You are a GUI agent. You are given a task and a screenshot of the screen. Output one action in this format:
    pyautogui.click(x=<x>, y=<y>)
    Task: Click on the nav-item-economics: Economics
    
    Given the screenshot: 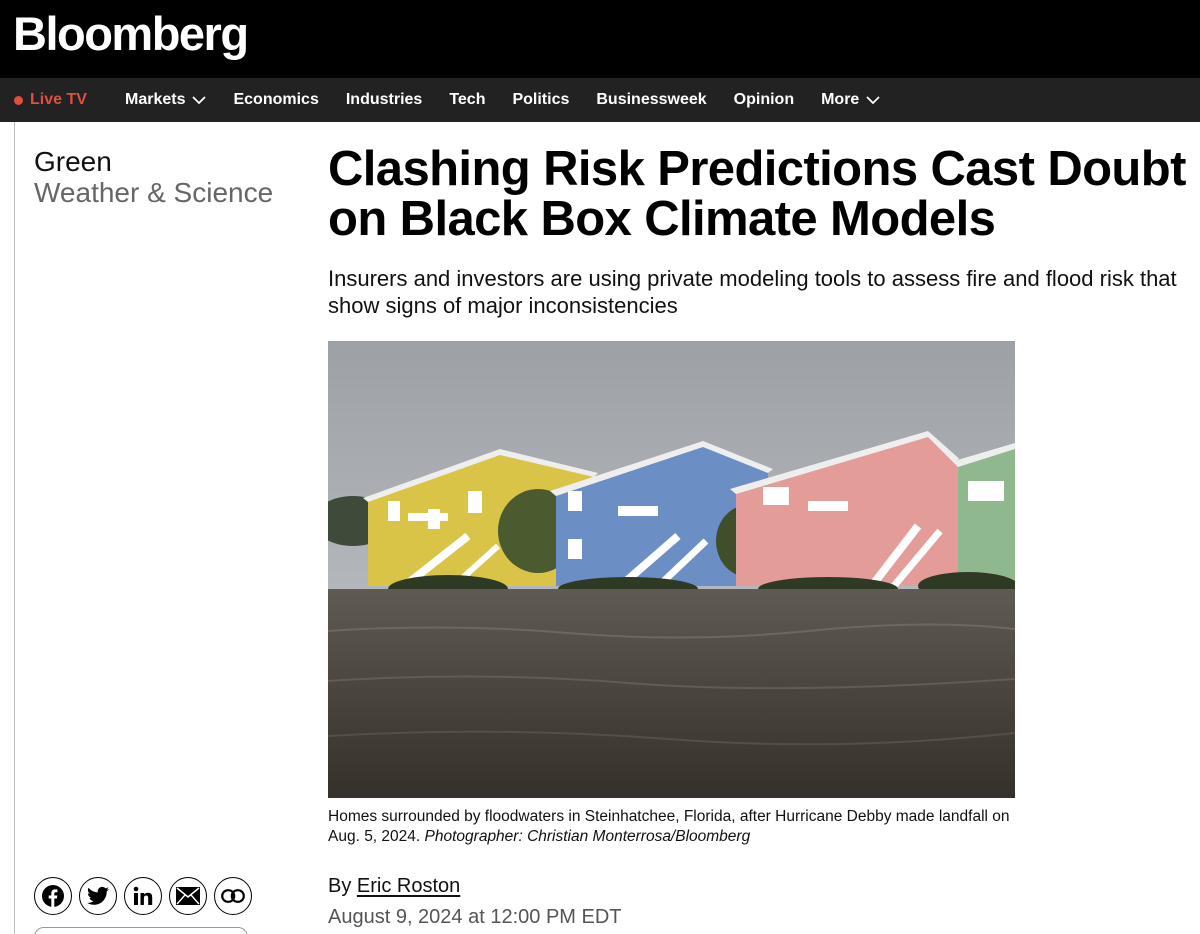 What is the action you would take?
    pyautogui.click(x=275, y=100)
    